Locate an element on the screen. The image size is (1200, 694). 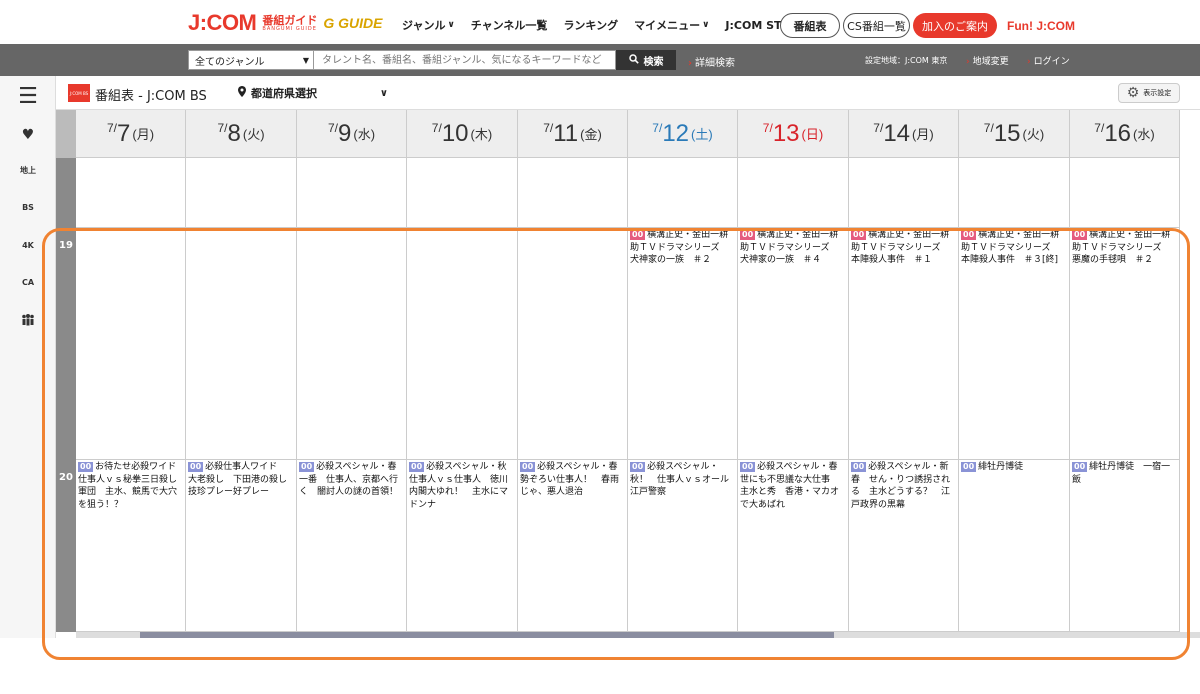
program-table-button: 番組表 is located at coordinates (810, 25).